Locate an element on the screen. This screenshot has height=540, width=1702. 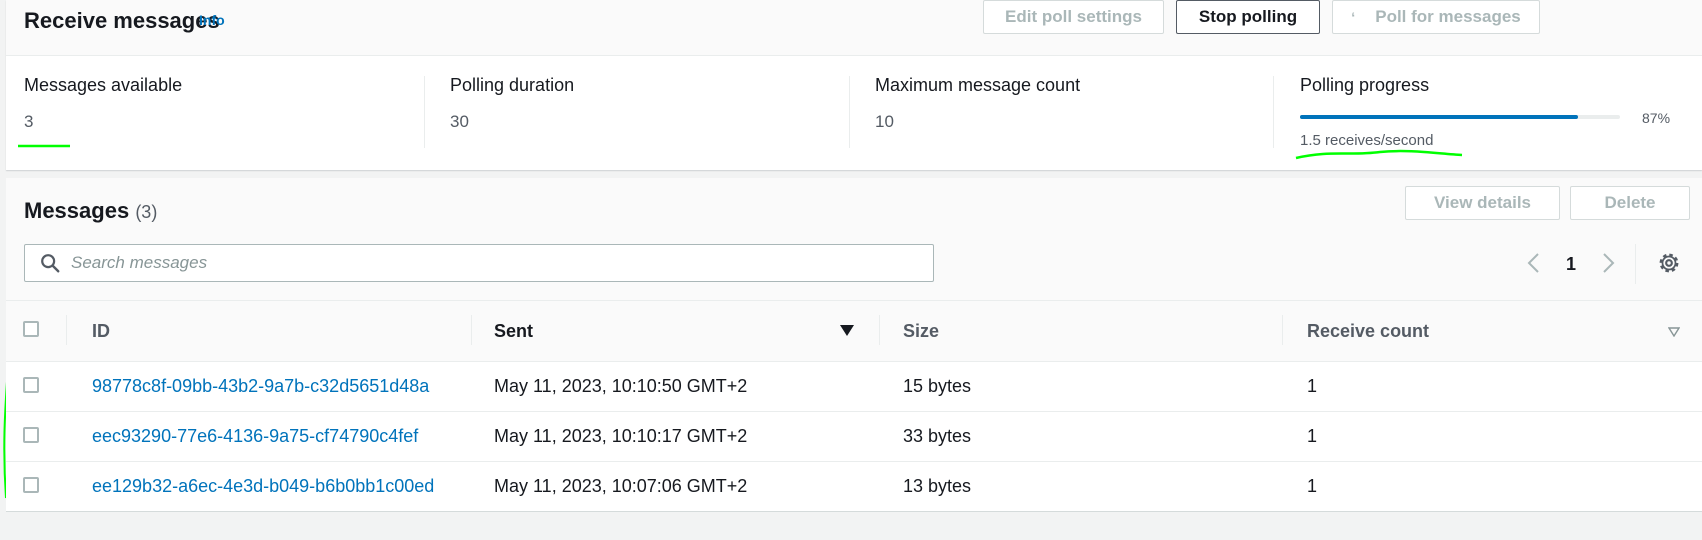
select-all-checkbox is located at coordinates (31, 329).